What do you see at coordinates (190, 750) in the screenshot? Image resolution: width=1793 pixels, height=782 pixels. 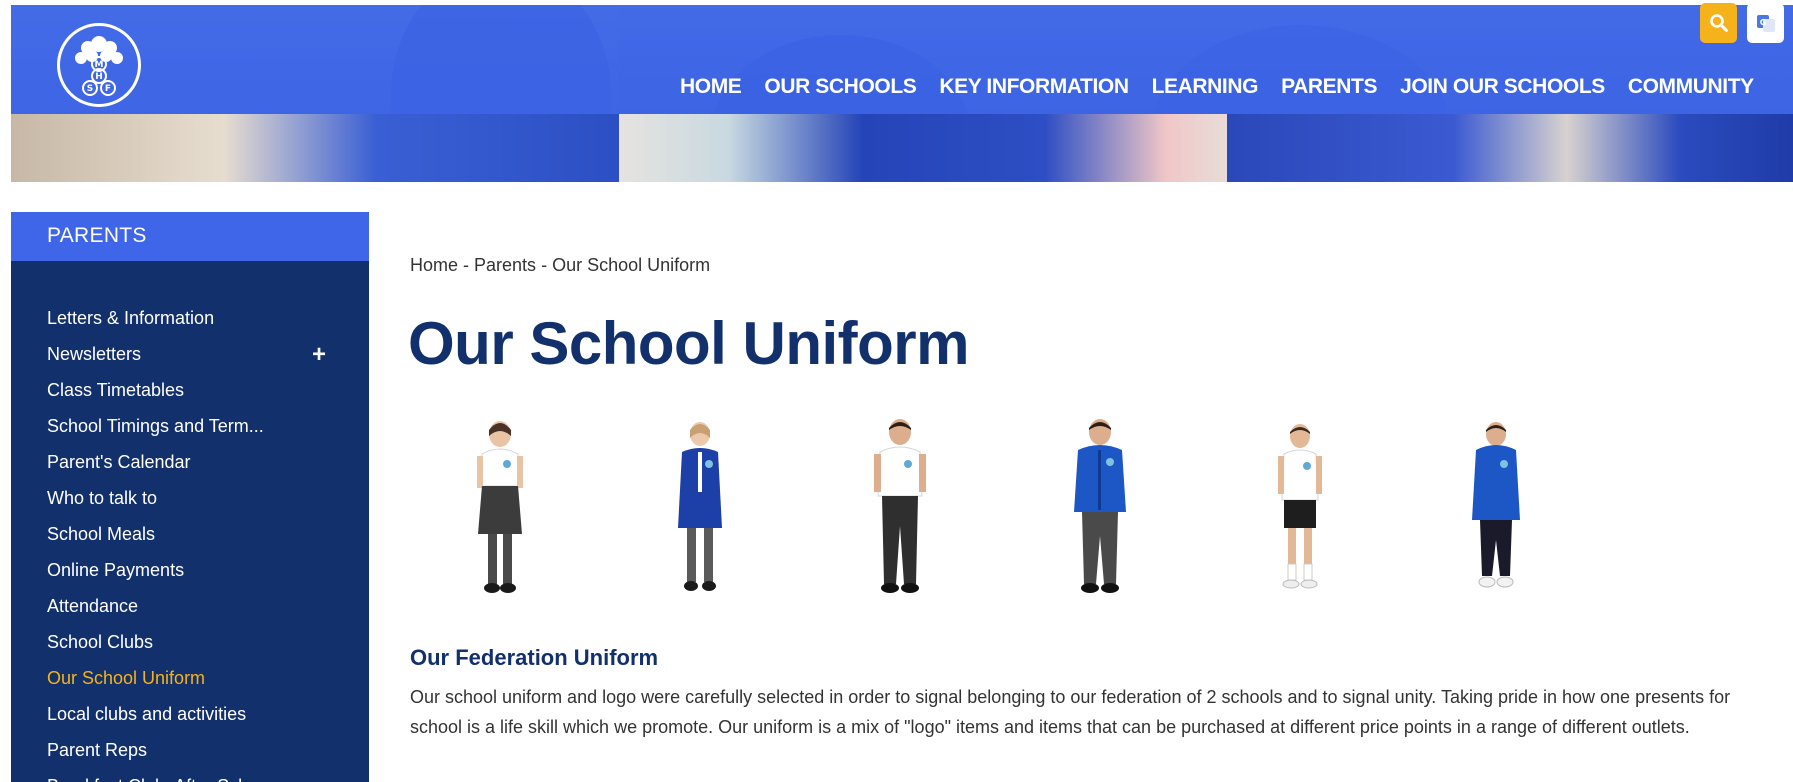 I see `sidebar-item-parent-reps: Parent Reps` at bounding box center [190, 750].